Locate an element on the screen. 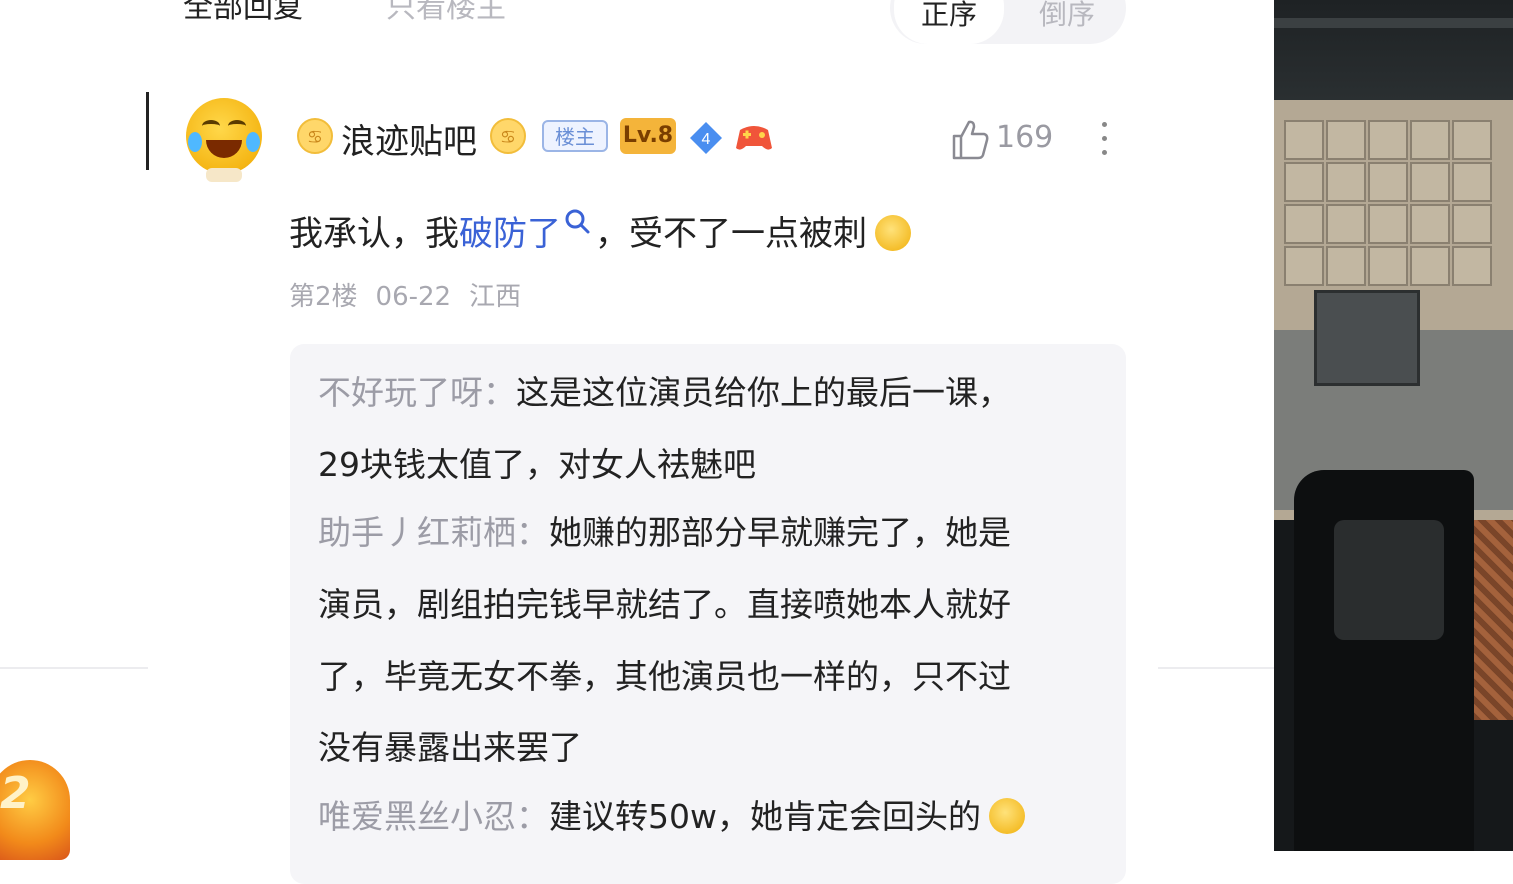  op-badge: 楼主 is located at coordinates (575, 136).